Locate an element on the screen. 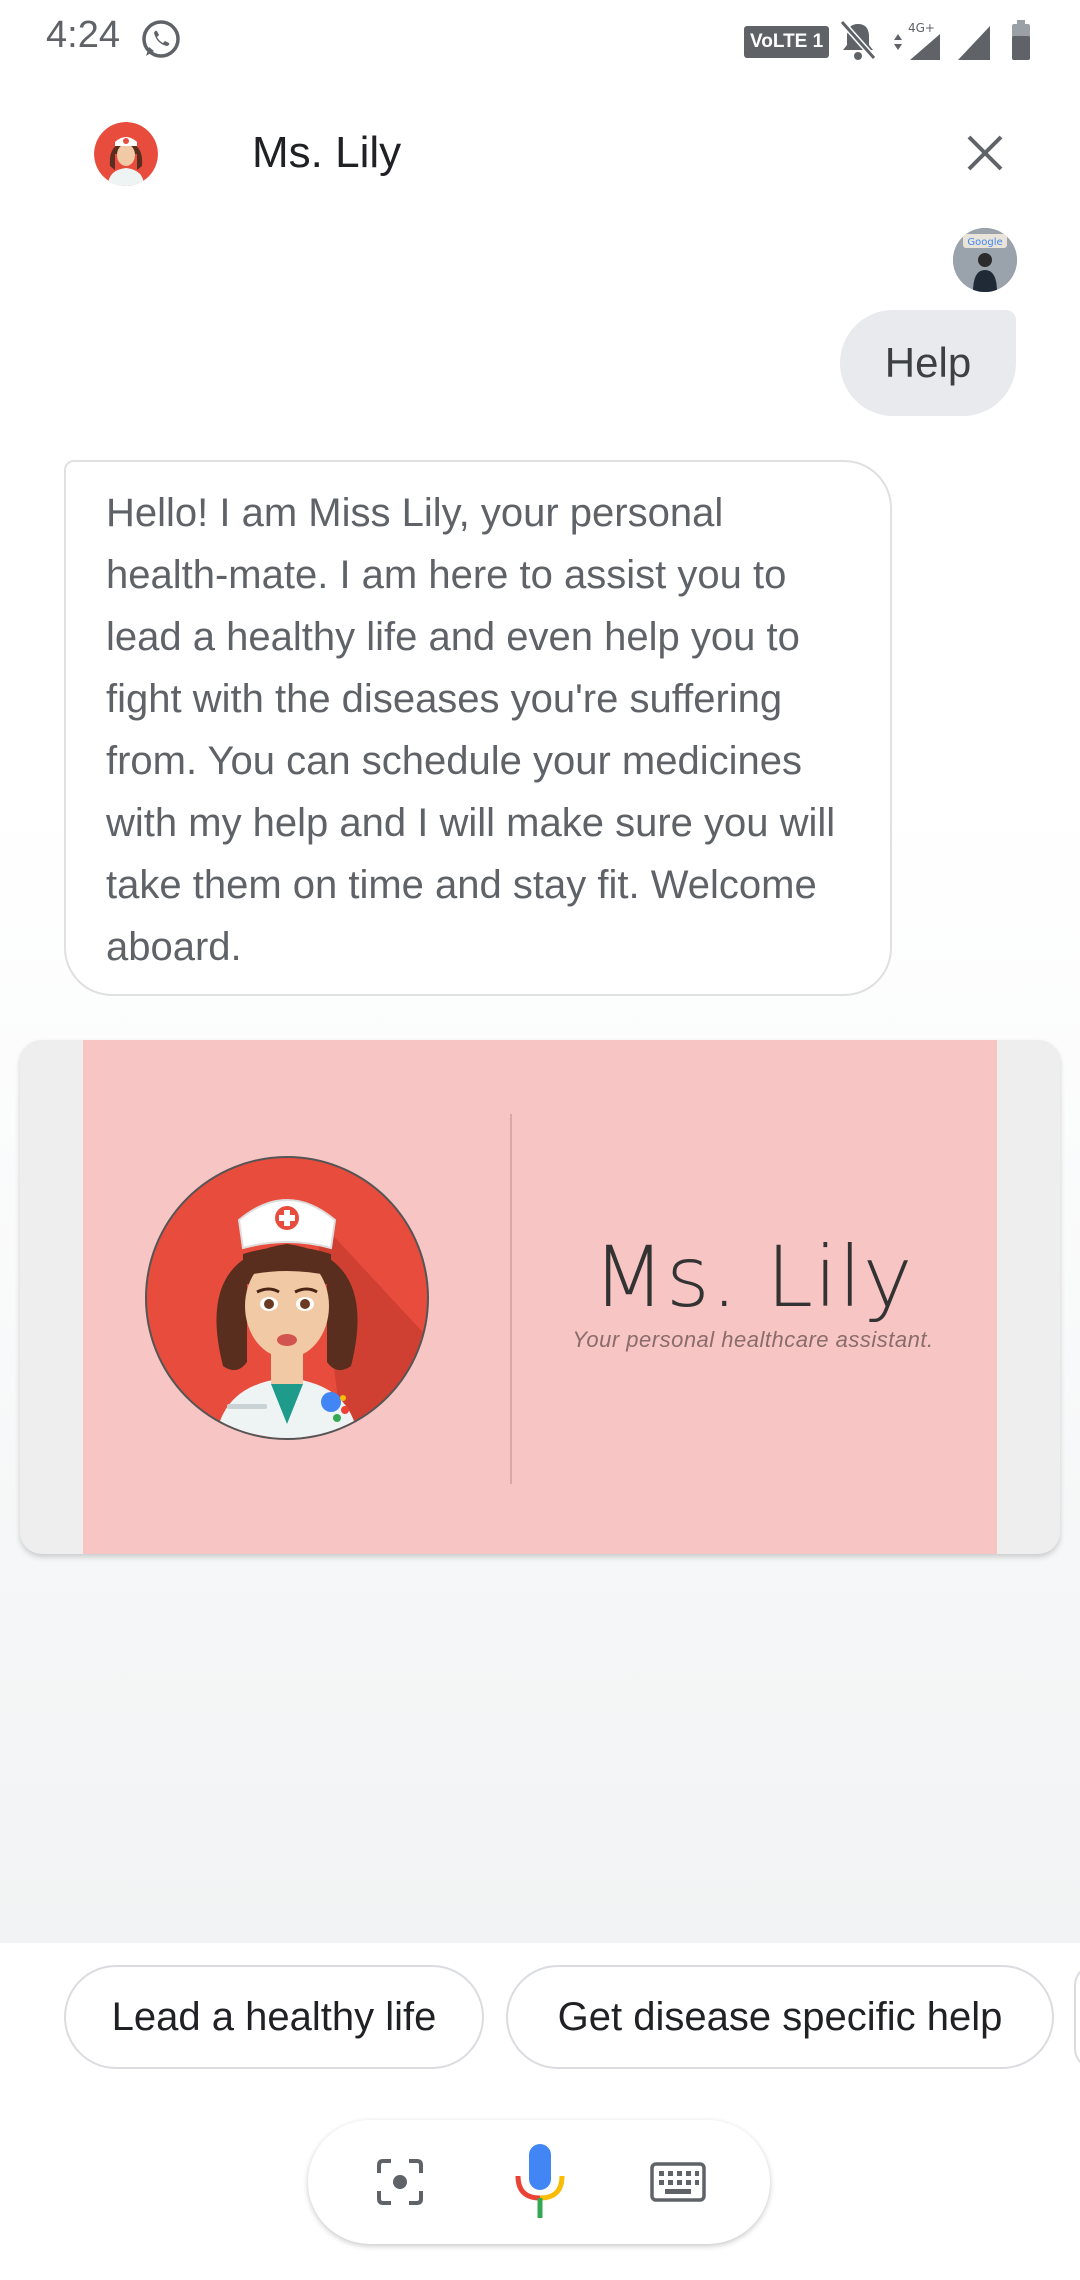 This screenshot has height=2280, width=1080. nurse-avatar-illustration is located at coordinates (287, 1298).